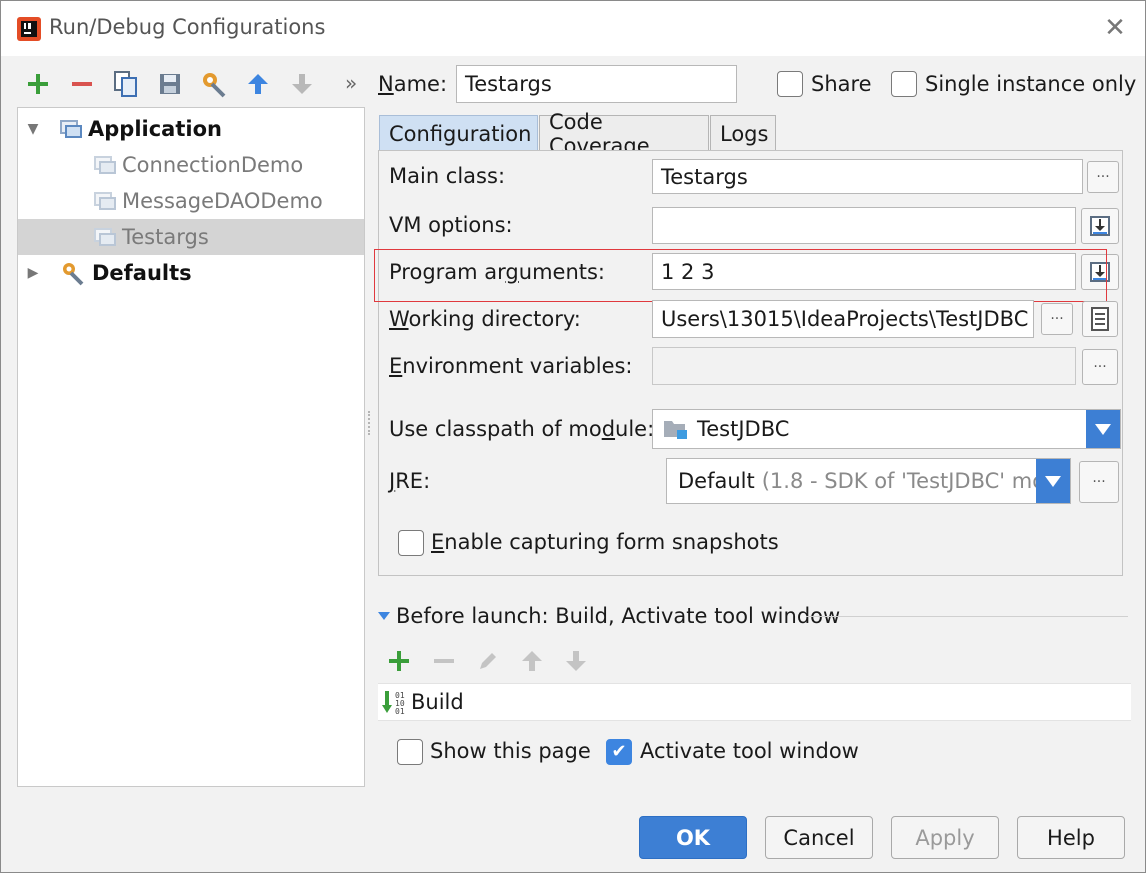 This screenshot has height=873, width=1146. Describe the element at coordinates (522, 429) in the screenshot. I see `classpath-module-label: Use classpath of module:` at that location.